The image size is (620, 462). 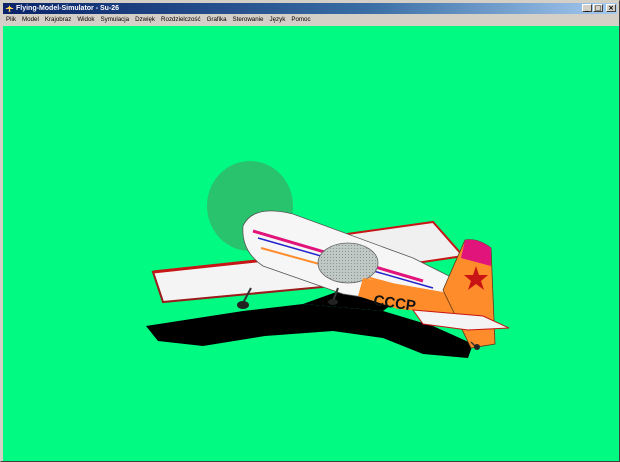 What do you see at coordinates (278, 19) in the screenshot?
I see `menu-jezyk: Język` at bounding box center [278, 19].